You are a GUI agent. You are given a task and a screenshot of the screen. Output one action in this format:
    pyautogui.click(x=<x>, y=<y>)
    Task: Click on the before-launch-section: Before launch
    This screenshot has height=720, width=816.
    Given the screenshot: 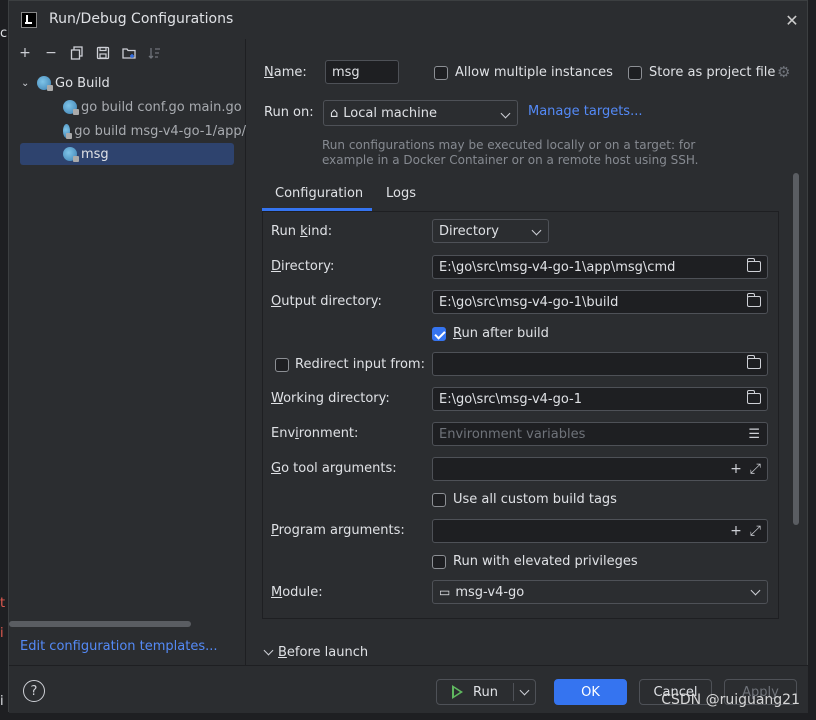 What is the action you would take?
    pyautogui.click(x=316, y=652)
    